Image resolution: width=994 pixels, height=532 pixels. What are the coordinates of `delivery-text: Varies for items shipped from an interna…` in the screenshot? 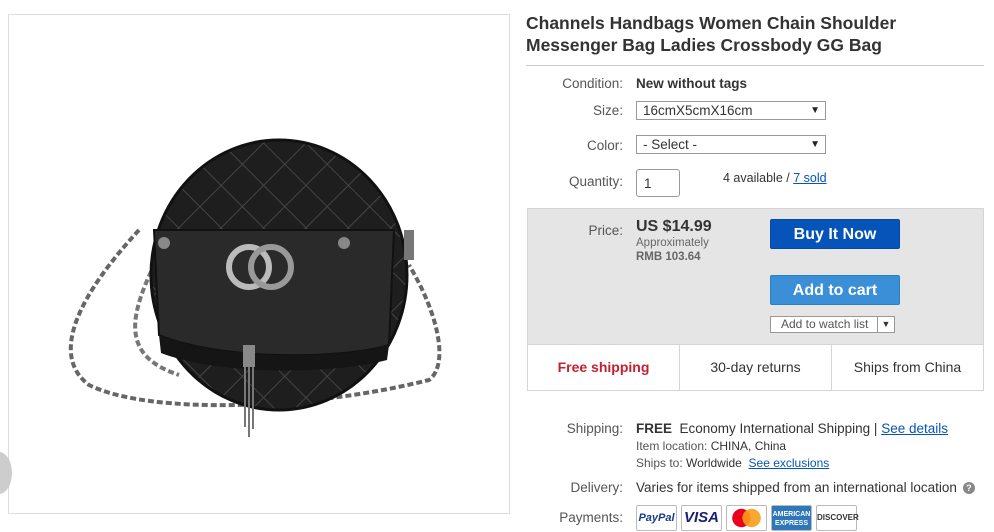 It's located at (796, 487).